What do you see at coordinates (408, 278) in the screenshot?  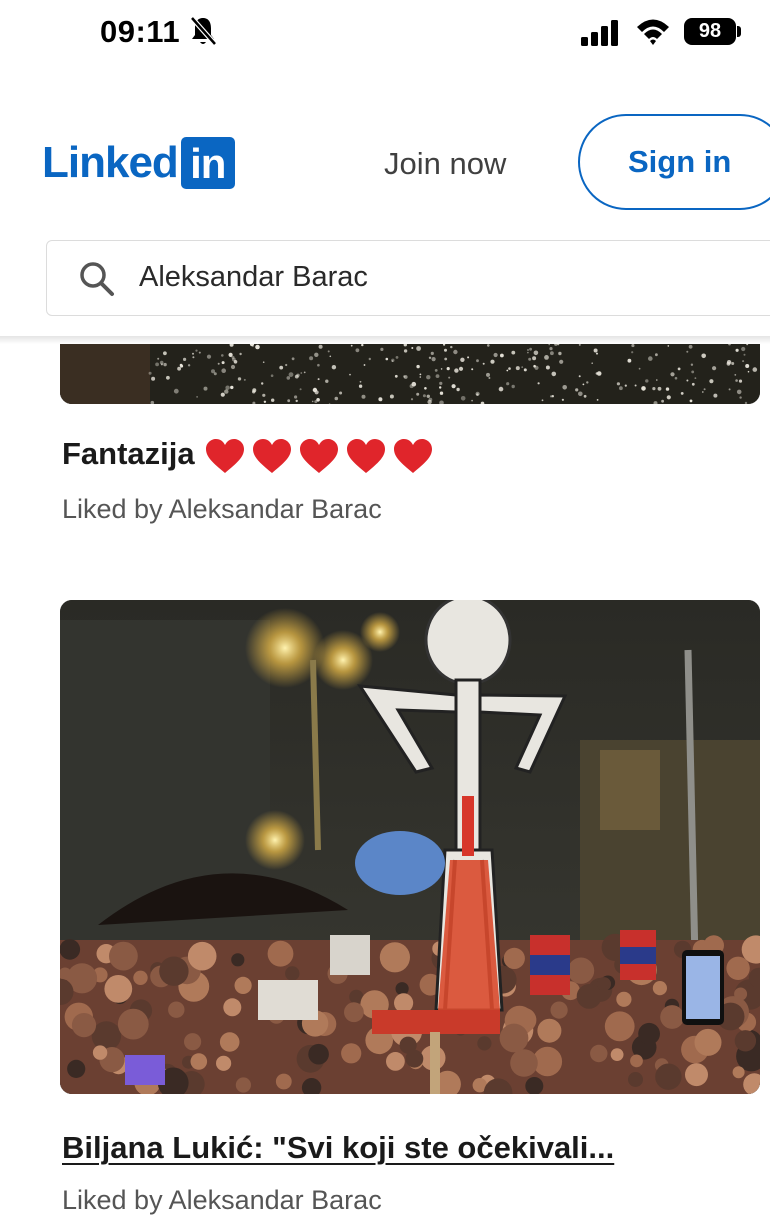 I see `search-input: Aleksandar Barac` at bounding box center [408, 278].